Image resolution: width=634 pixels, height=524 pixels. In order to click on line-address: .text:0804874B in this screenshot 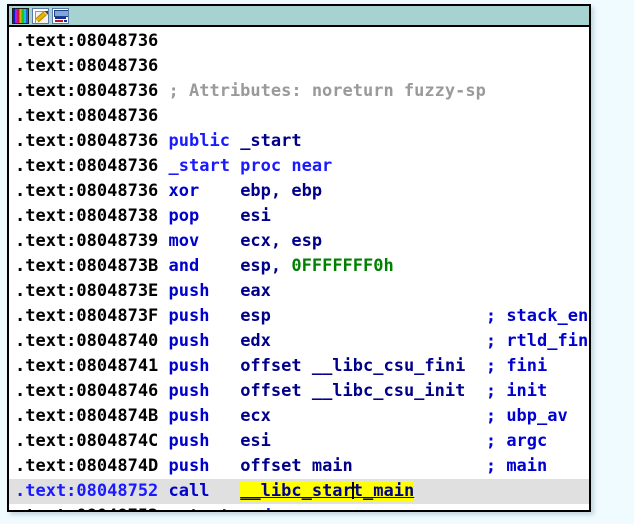, I will do `click(87, 416)`.